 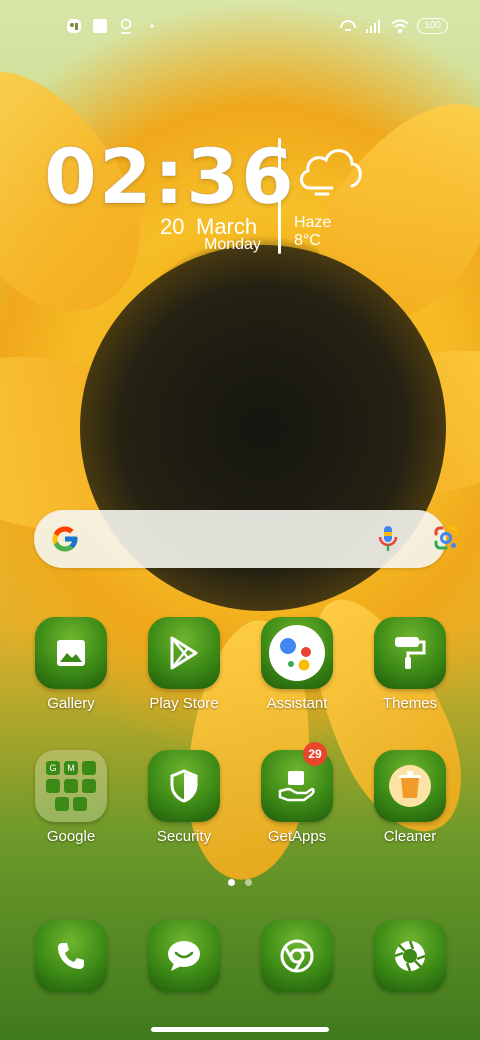 I want to click on dot-icon, so click(x=152, y=26).